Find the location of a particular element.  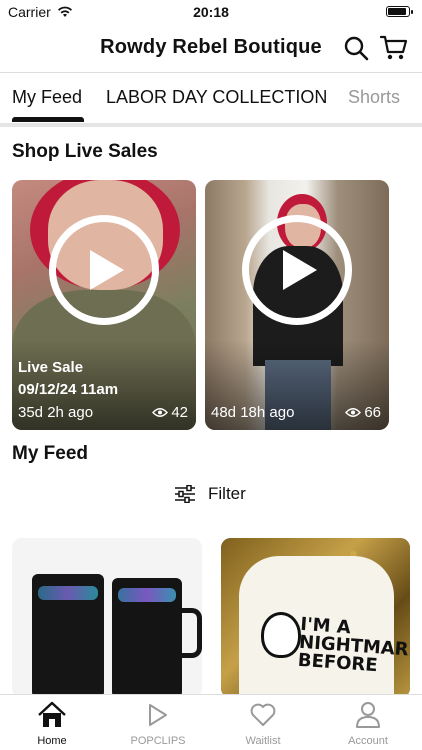

app-header: Rowdy Rebel Boutique is located at coordinates (211, 48).